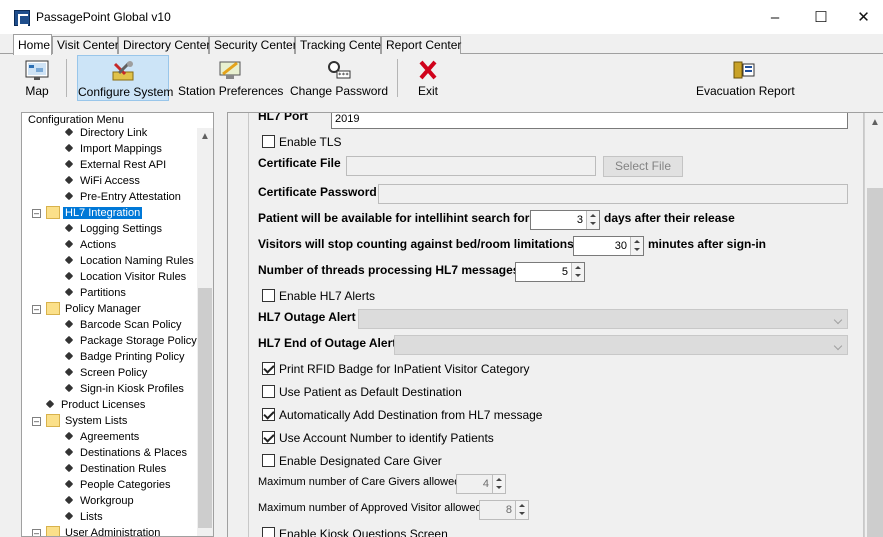 The image size is (883, 537). What do you see at coordinates (130, 341) in the screenshot?
I see `tree-item: Package Storage Policy` at bounding box center [130, 341].